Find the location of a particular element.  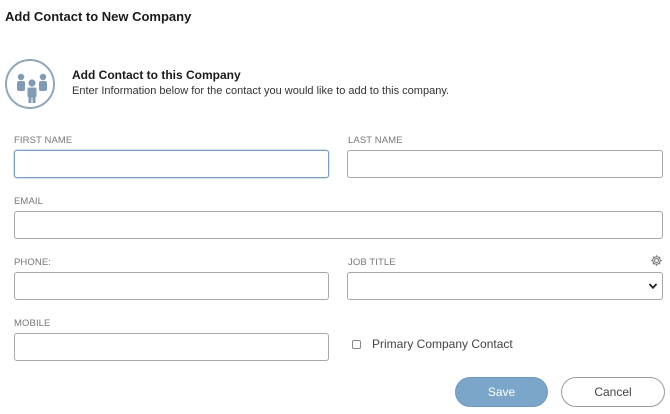

job-title-select is located at coordinates (505, 286).